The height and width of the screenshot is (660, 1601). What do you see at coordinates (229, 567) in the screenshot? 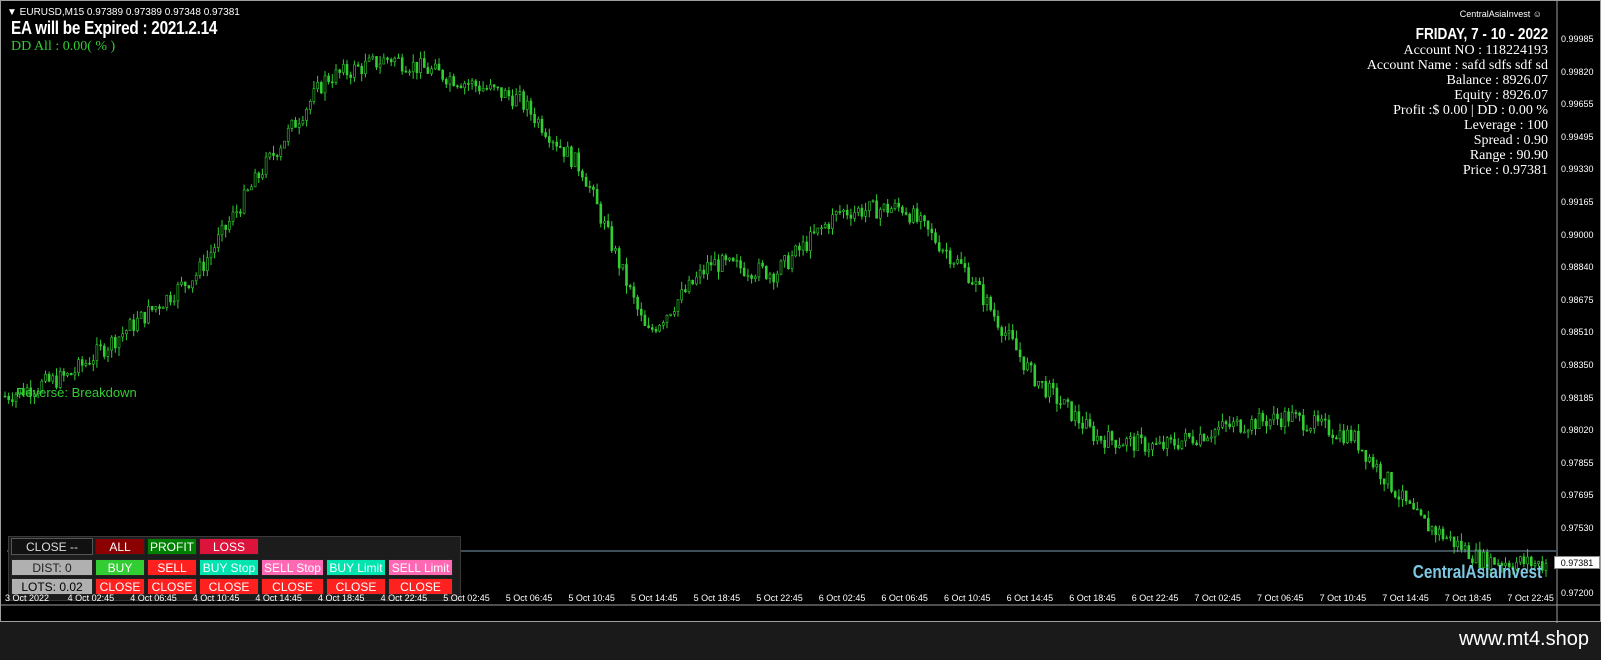
I see `buy-stop-button: BUY Stop` at bounding box center [229, 567].